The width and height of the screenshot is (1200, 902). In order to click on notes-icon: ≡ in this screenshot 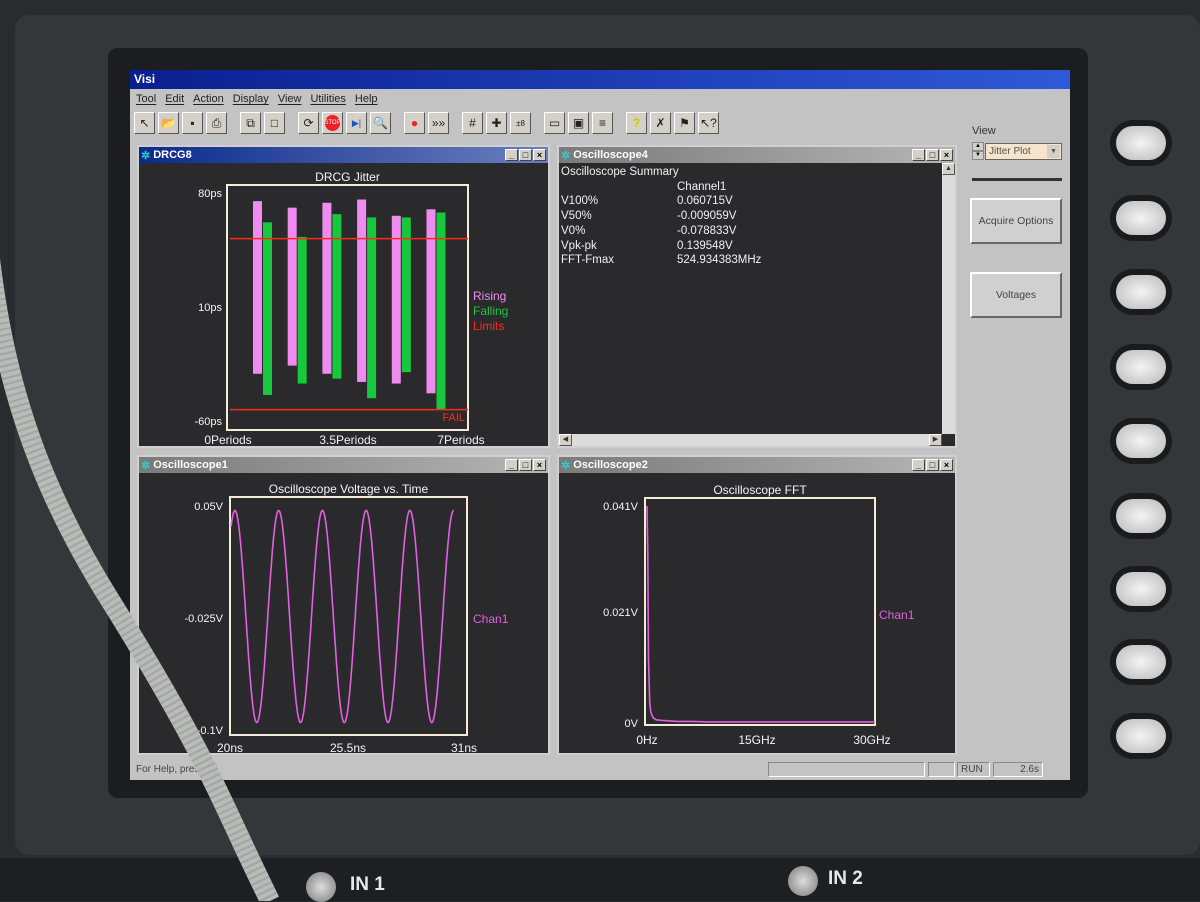, I will do `click(602, 123)`.